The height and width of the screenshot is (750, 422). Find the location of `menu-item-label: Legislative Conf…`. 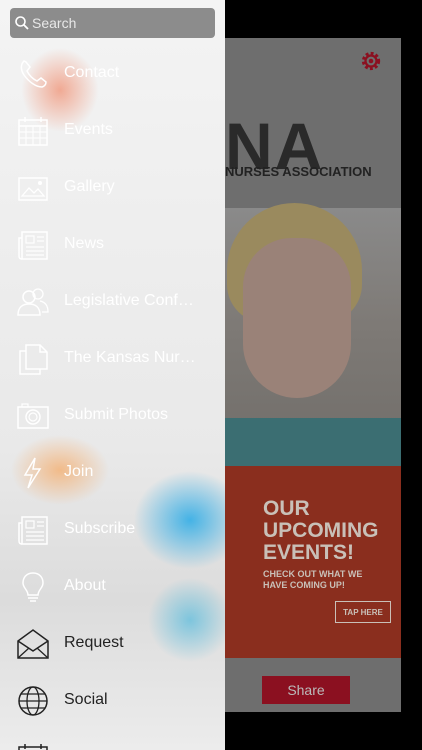

menu-item-label: Legislative Conf… is located at coordinates (129, 300).